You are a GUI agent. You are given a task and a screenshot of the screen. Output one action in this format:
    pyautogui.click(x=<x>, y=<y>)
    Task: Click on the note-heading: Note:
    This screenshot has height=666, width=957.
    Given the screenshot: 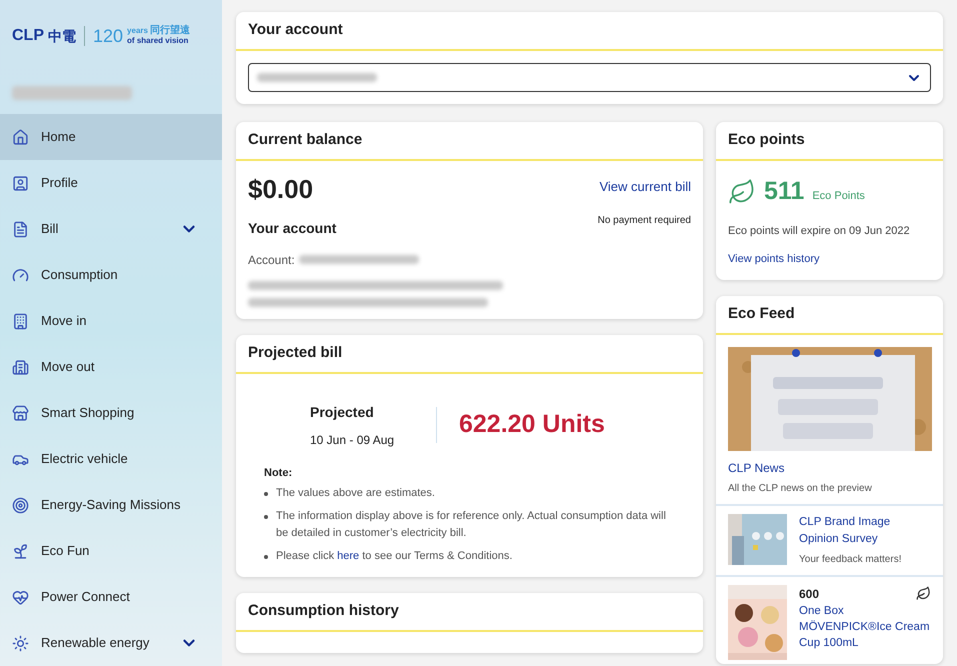 What is the action you would take?
    pyautogui.click(x=279, y=473)
    